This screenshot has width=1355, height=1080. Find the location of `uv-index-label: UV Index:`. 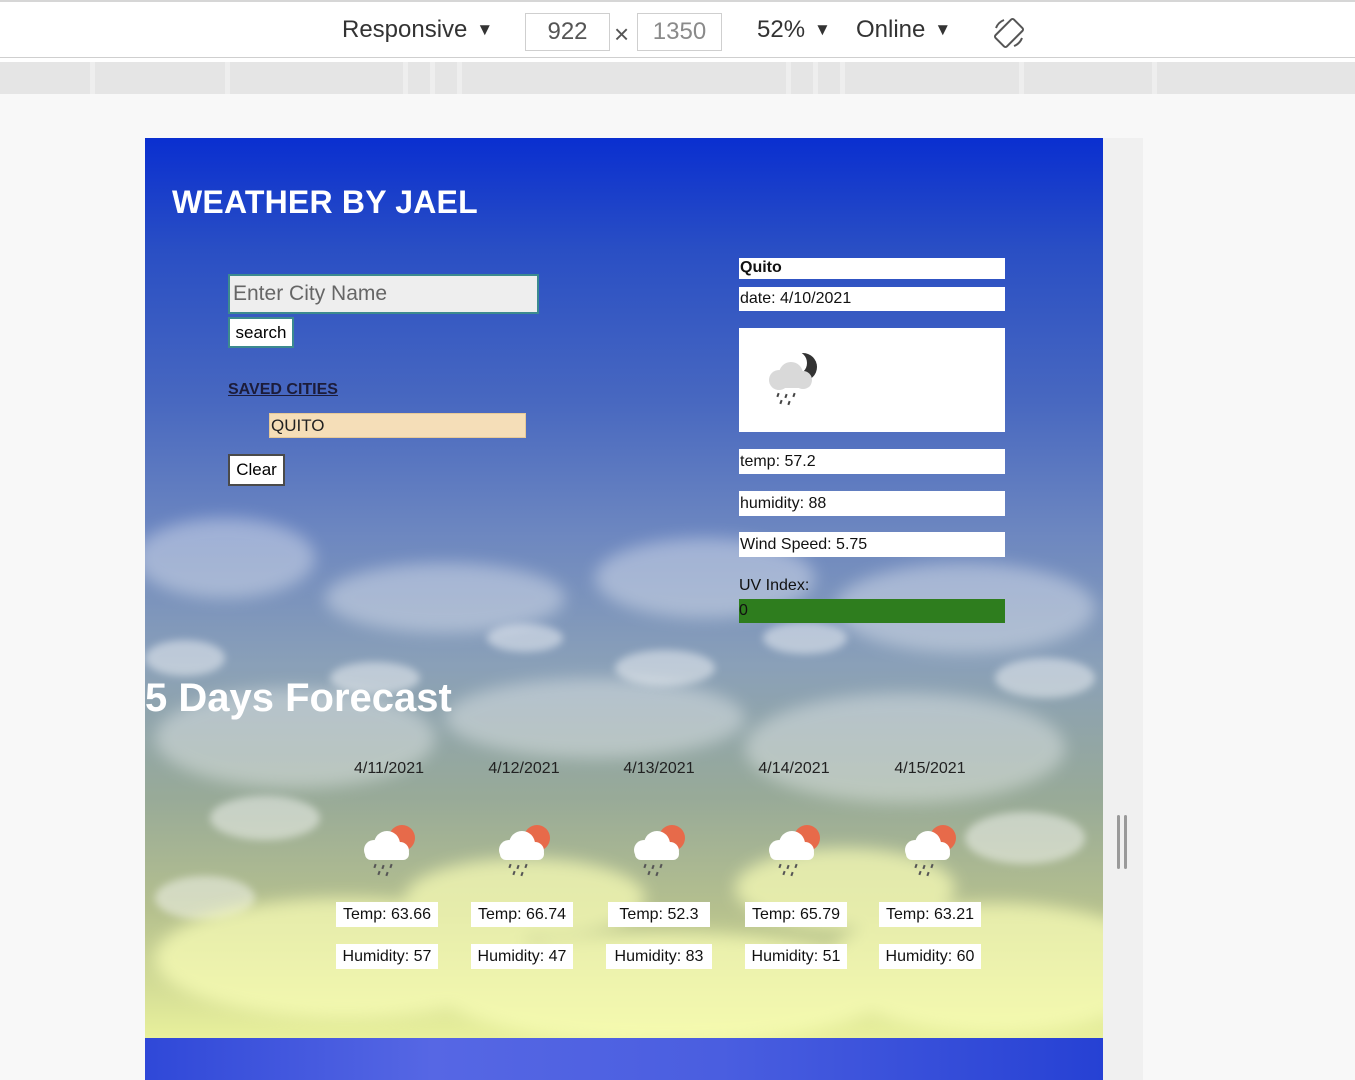

uv-index-label: UV Index: is located at coordinates (774, 585).